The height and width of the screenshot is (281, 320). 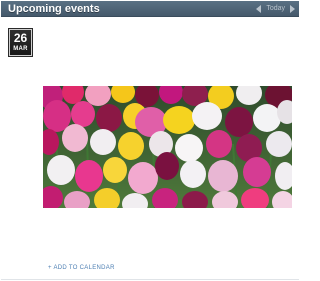 I want to click on event-month: MAR, so click(x=20, y=49).